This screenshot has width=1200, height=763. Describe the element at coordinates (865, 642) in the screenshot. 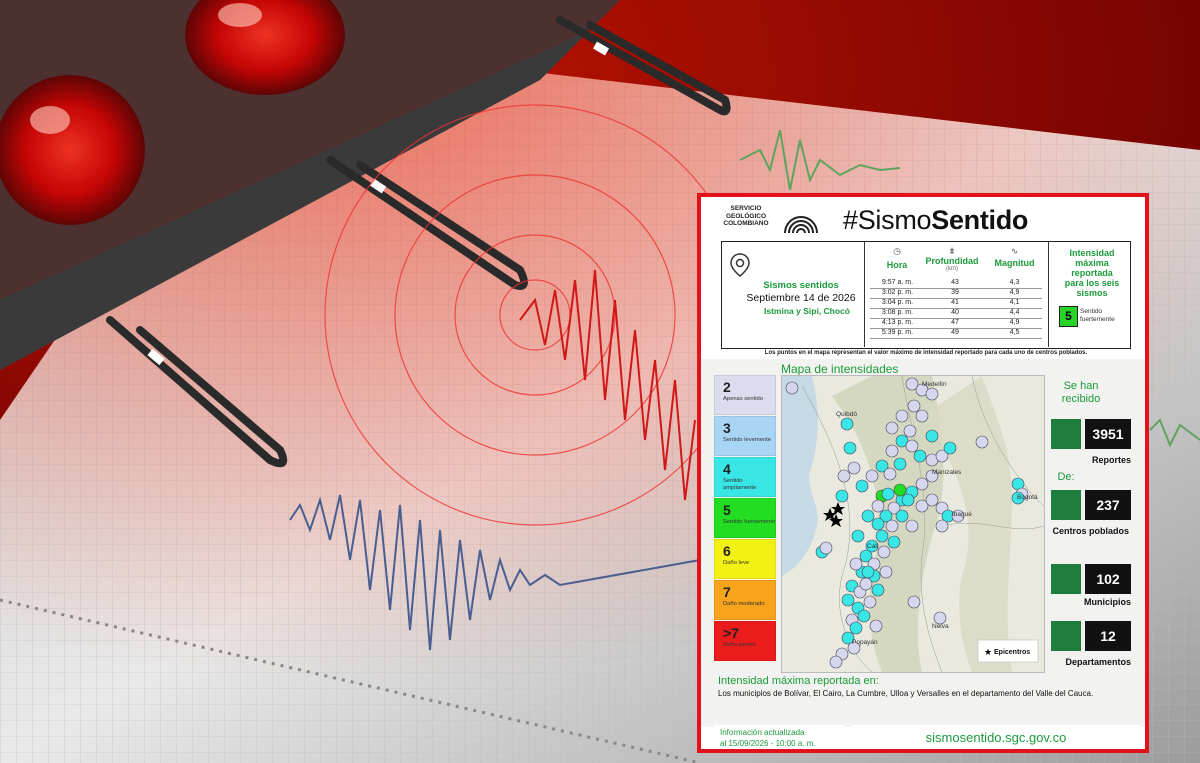

I see `place-label: Popayán` at that location.